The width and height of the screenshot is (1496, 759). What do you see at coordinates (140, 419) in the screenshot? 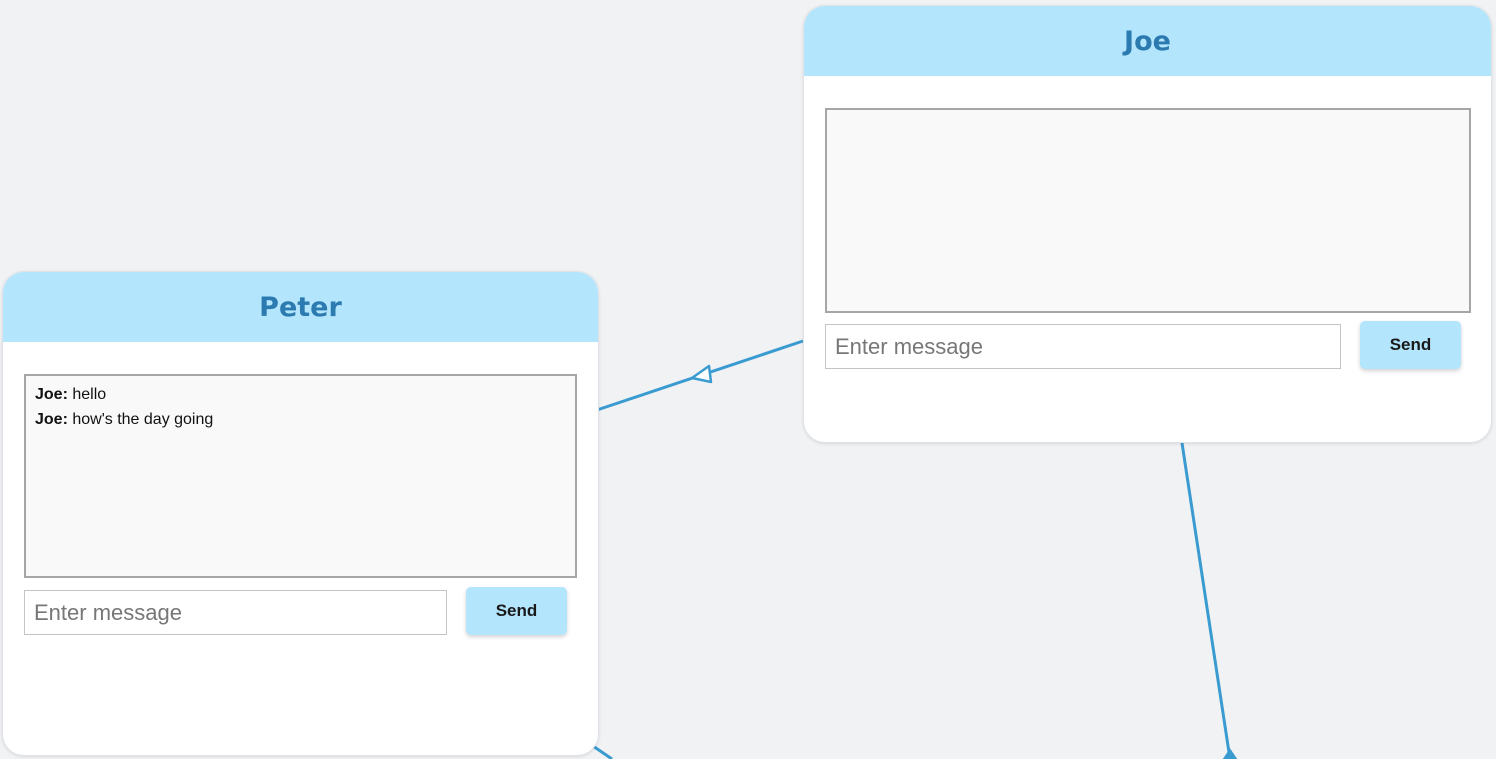
I see `message-text: how's the day going` at bounding box center [140, 419].